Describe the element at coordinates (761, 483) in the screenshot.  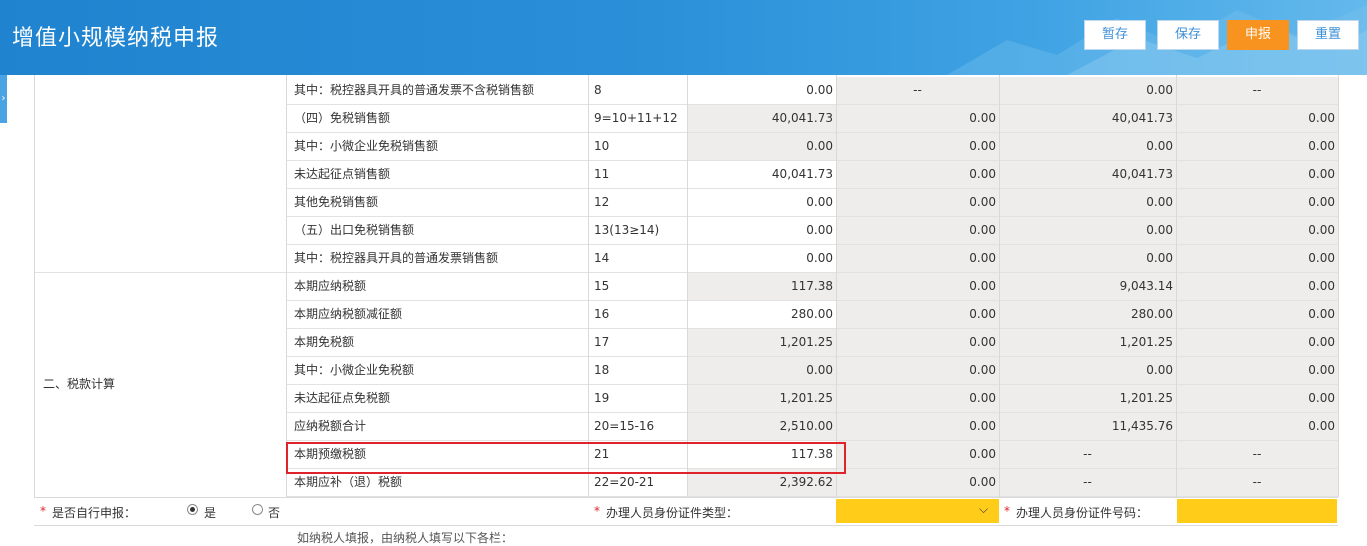
I see `value-cell-current: 2,392.62` at that location.